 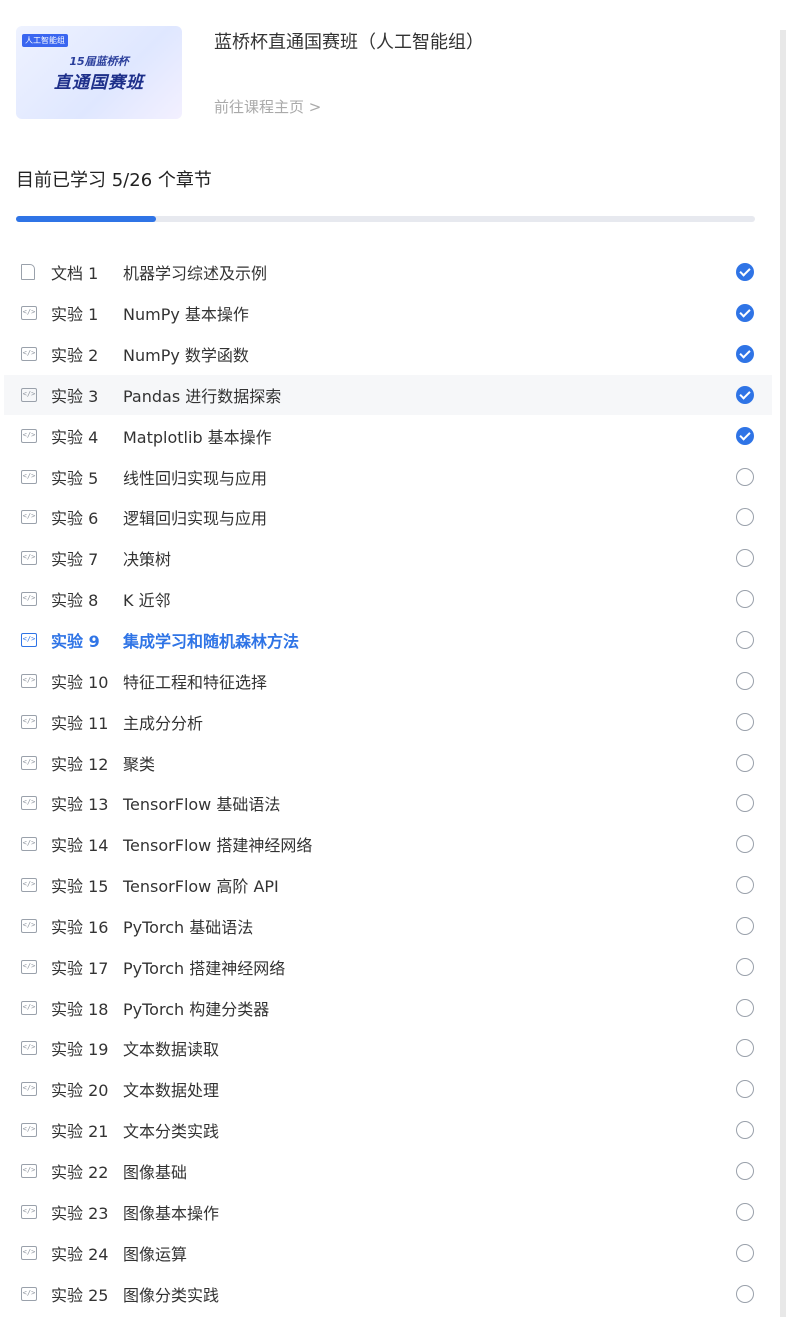 What do you see at coordinates (80, 887) in the screenshot?
I see `chapter-kind: 实验 15` at bounding box center [80, 887].